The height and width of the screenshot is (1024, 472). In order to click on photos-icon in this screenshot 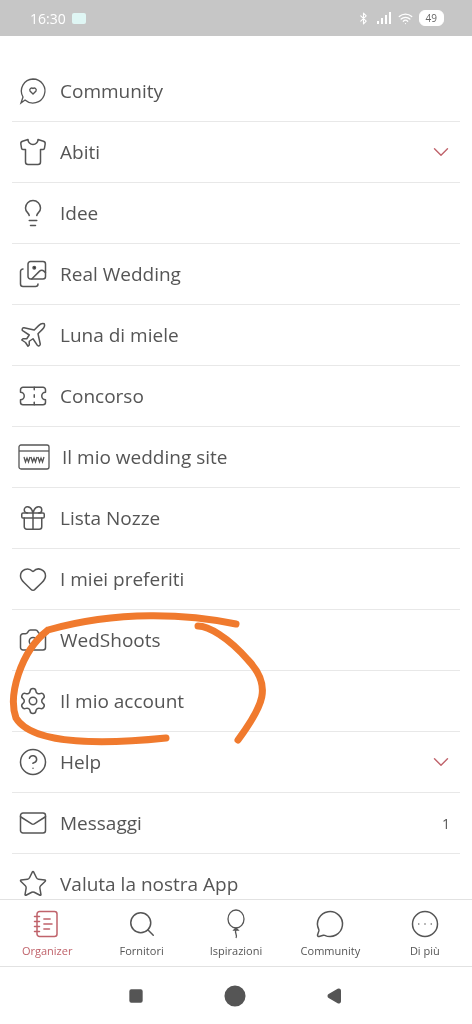, I will do `click(33, 274)`.